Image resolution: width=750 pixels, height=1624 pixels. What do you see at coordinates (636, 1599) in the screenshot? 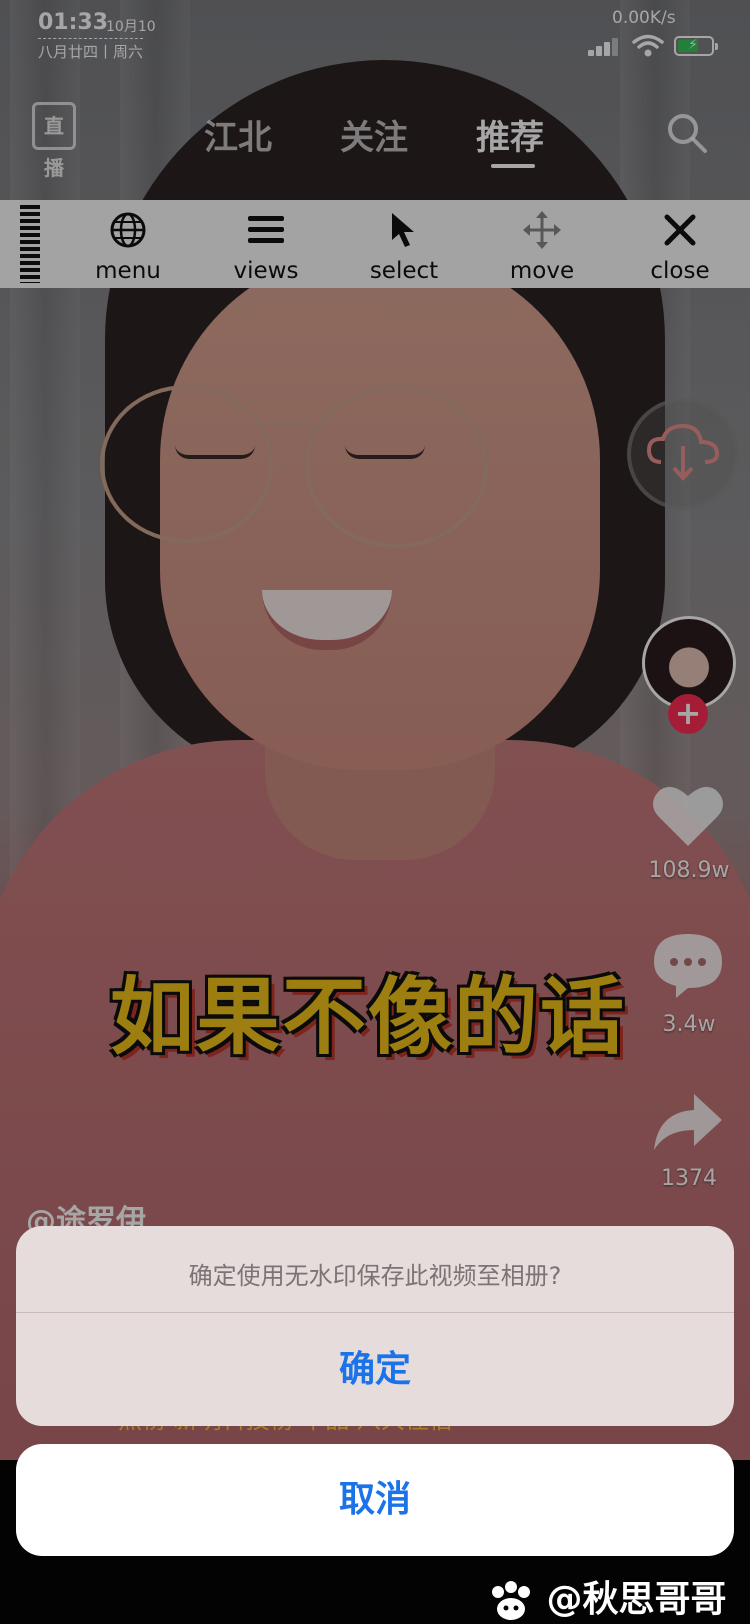
I see `watermark-text: @秋思哥哥` at bounding box center [636, 1599].